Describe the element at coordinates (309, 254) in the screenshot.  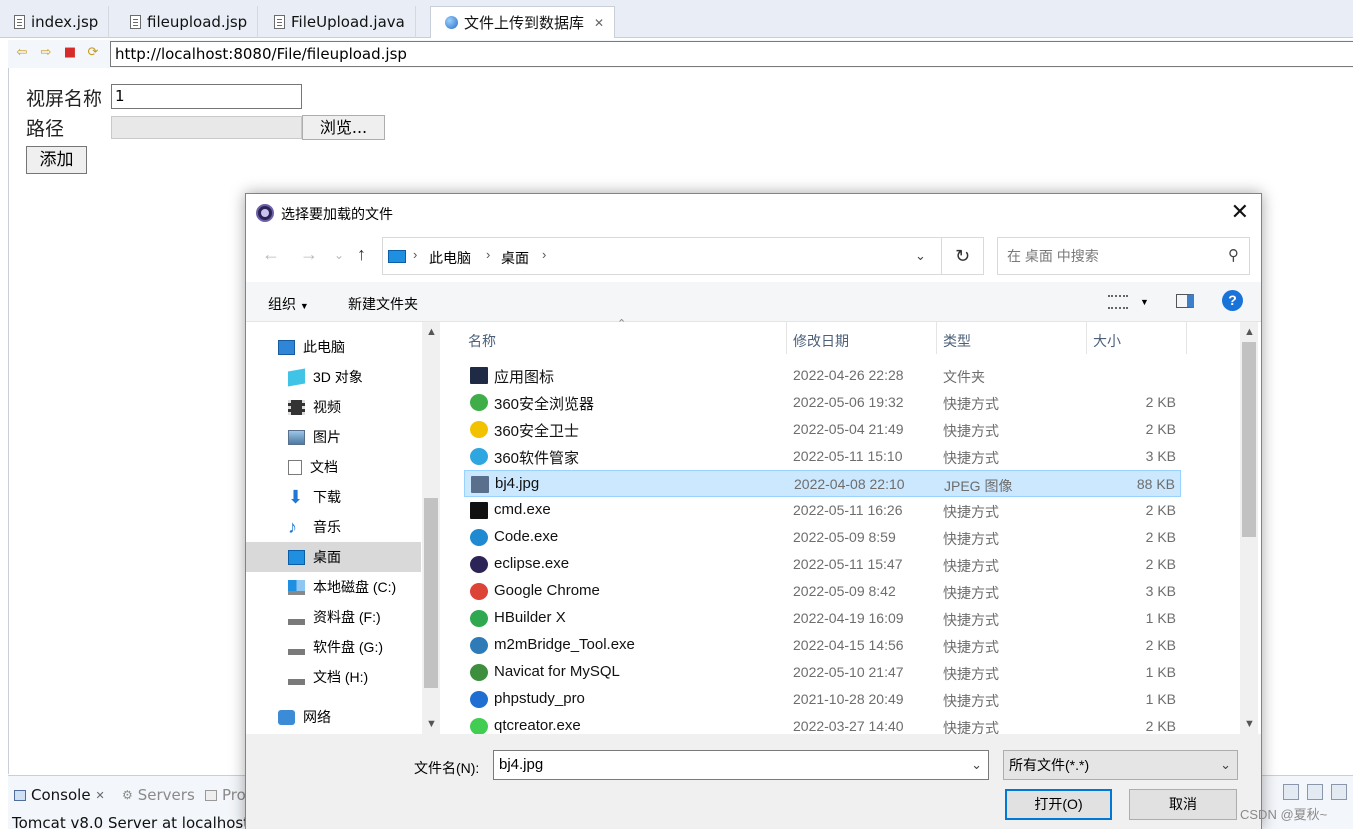
I see `forward-arrow-icon: →` at that location.